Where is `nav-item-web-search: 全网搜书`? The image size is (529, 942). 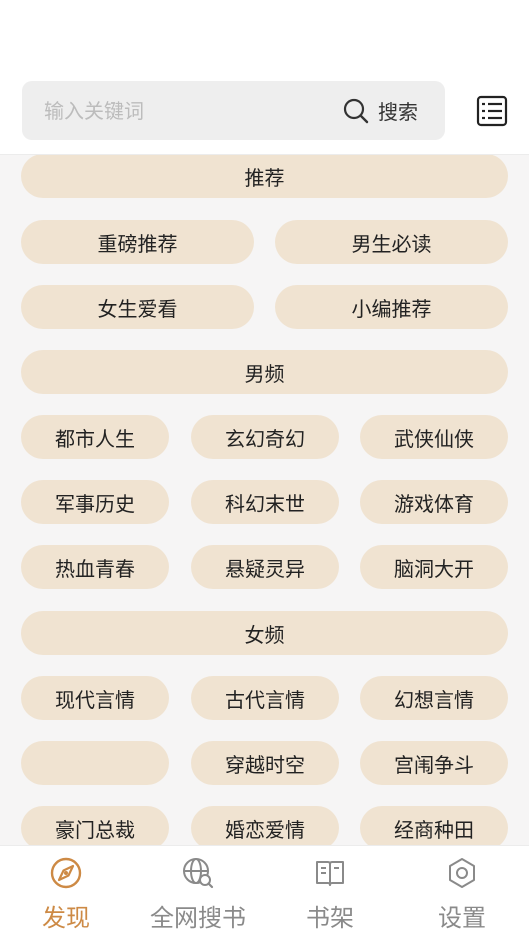 nav-item-web-search: 全网搜书 is located at coordinates (198, 894).